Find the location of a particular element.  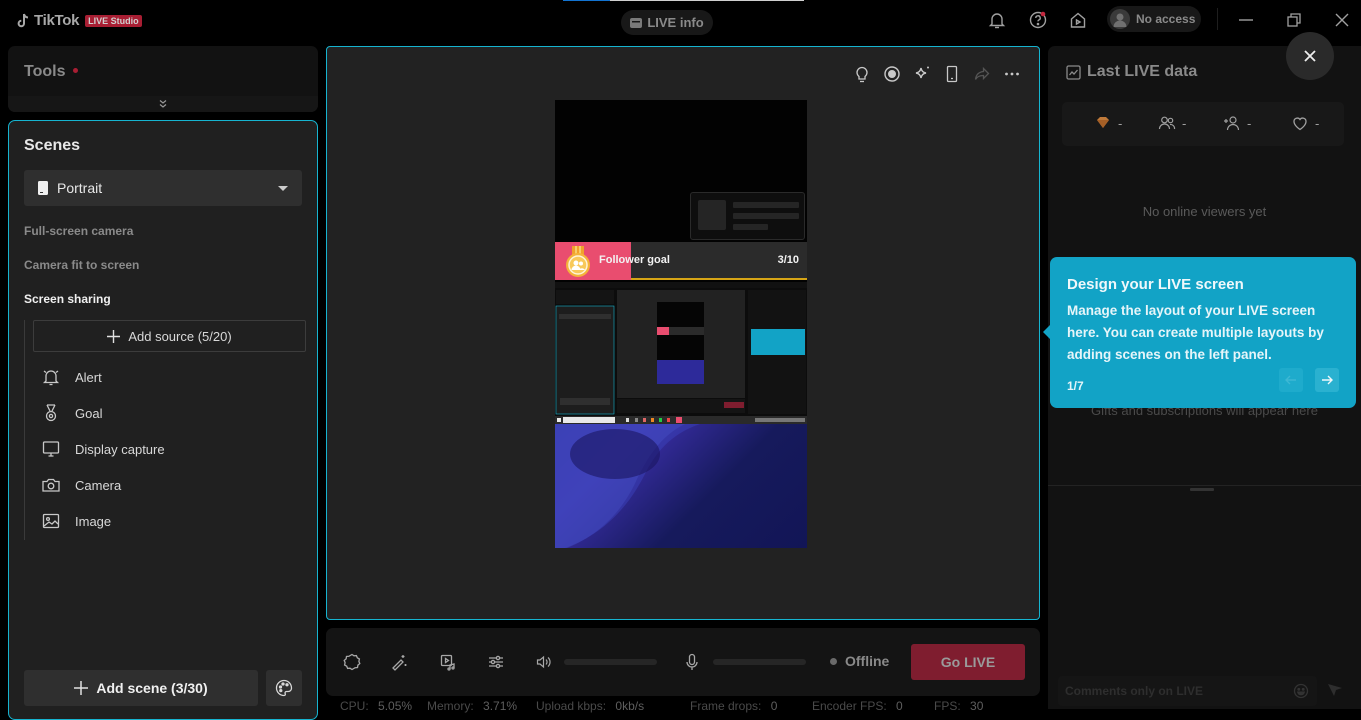

captured-taskbar is located at coordinates (681, 420).